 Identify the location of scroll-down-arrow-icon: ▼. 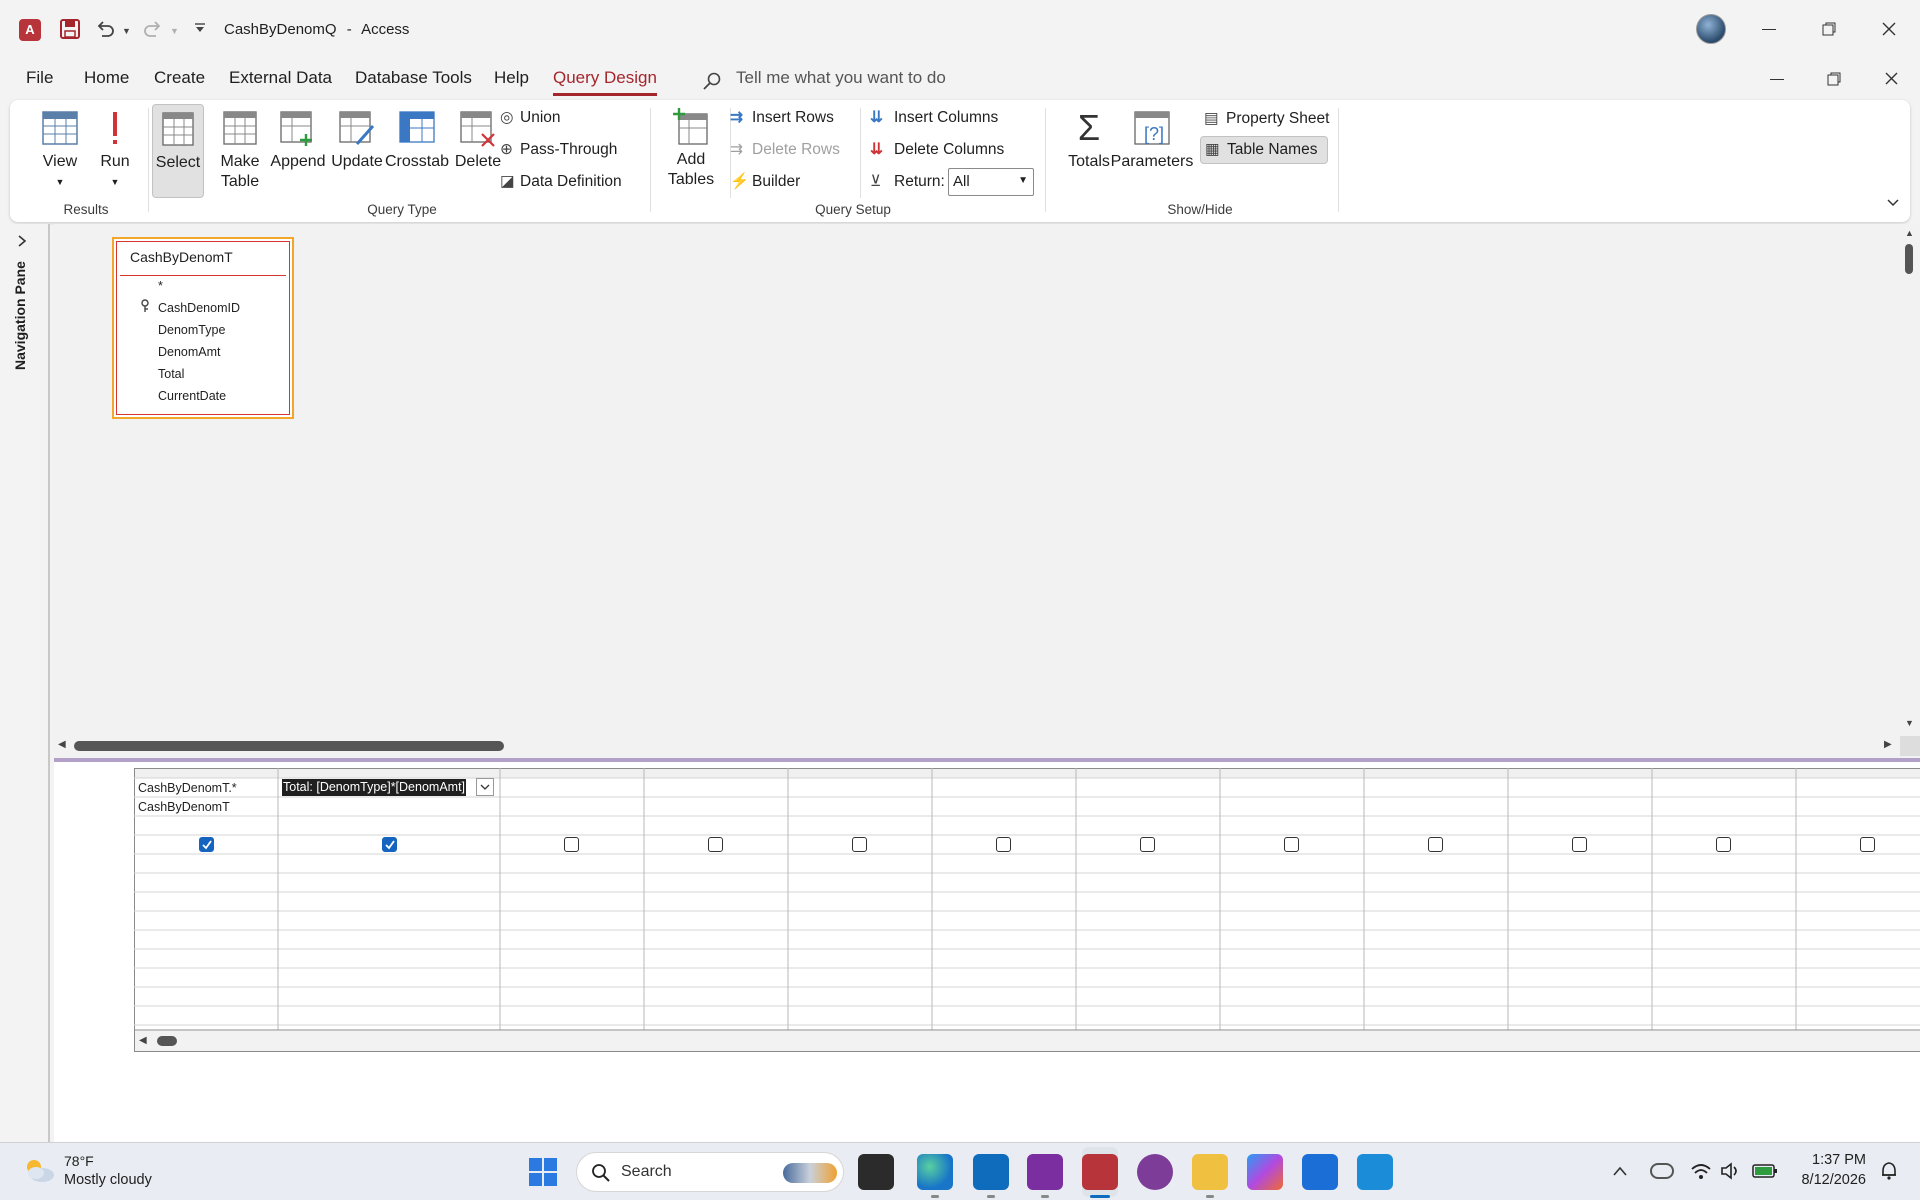
(1909, 723).